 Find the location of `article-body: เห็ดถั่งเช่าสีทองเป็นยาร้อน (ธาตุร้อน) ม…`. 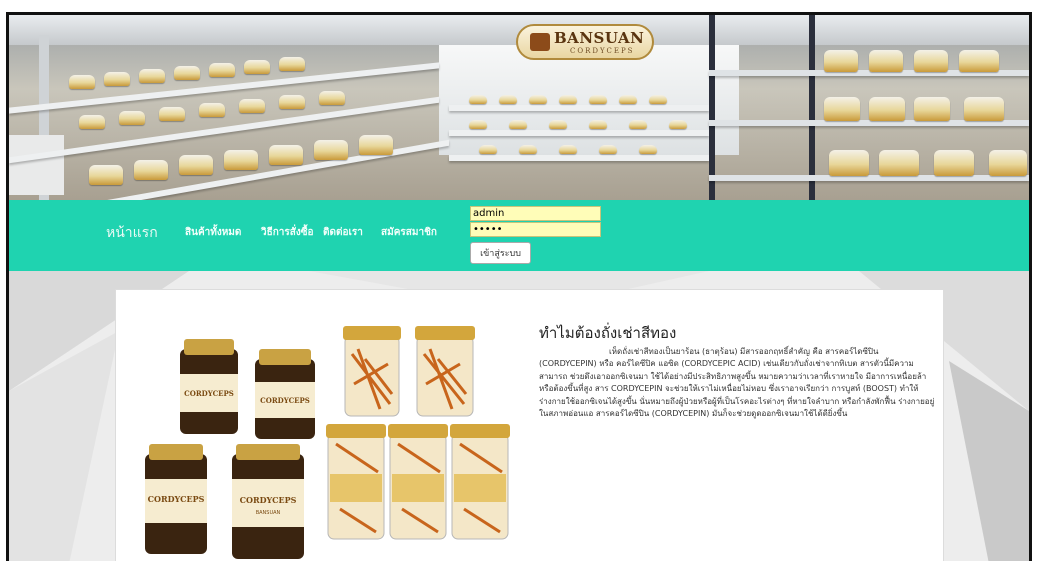

article-body: เห็ดถั่งเช่าสีทองเป็นยาร้อน (ธาตุร้อน) ม… is located at coordinates (737, 383).